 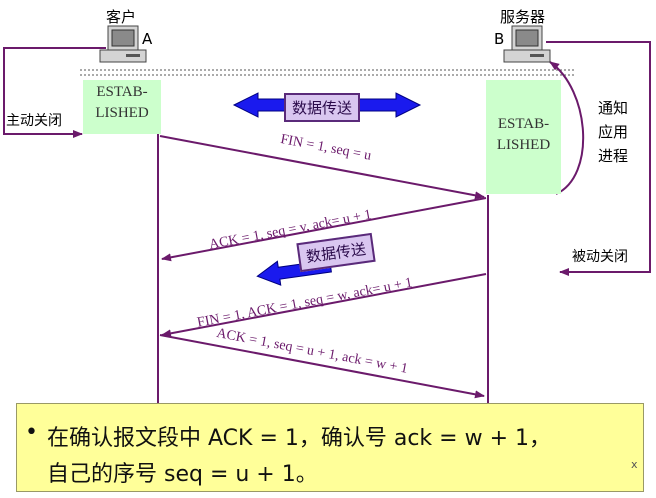 I want to click on client-close-label: 主动关闭, so click(x=34, y=121).